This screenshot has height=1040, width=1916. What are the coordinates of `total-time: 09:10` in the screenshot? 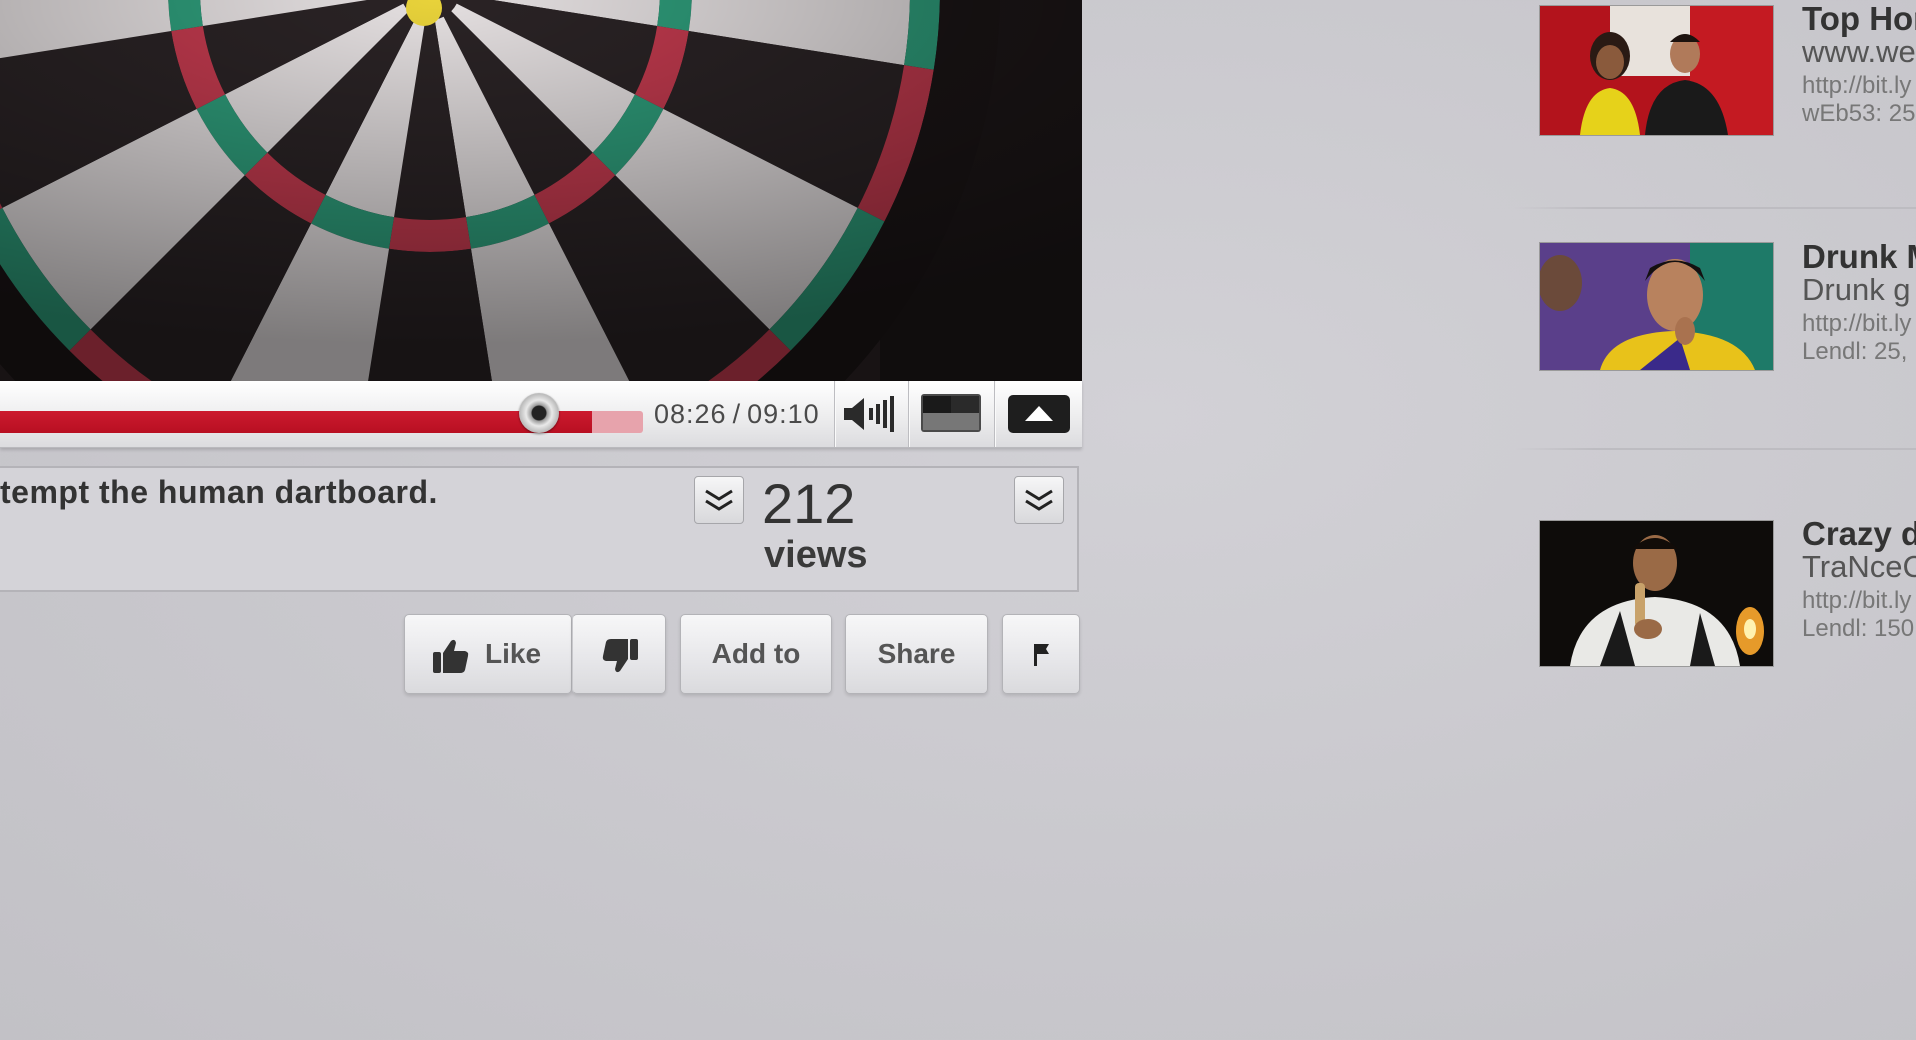 It's located at (783, 414).